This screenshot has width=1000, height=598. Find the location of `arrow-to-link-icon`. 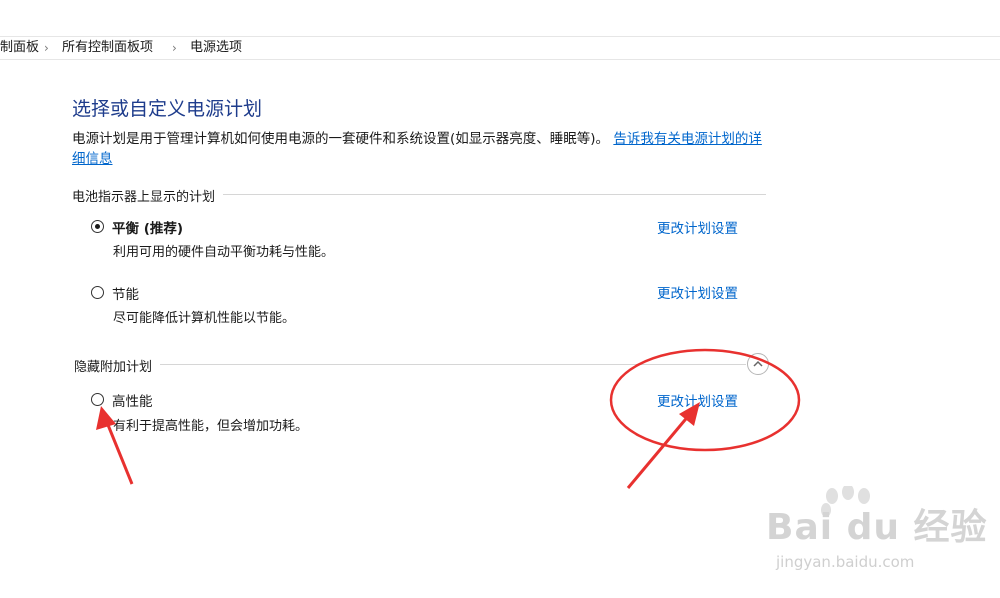

arrow-to-link-icon is located at coordinates (663, 445).